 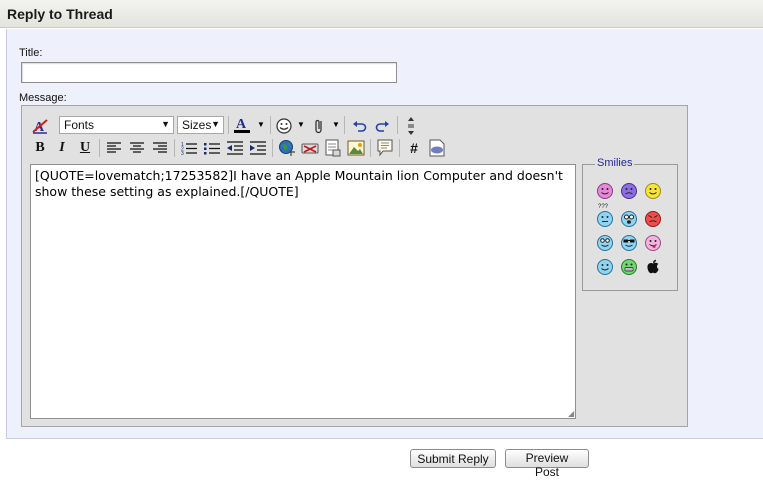 I want to click on smilie-smile-blue-icon, so click(x=605, y=267).